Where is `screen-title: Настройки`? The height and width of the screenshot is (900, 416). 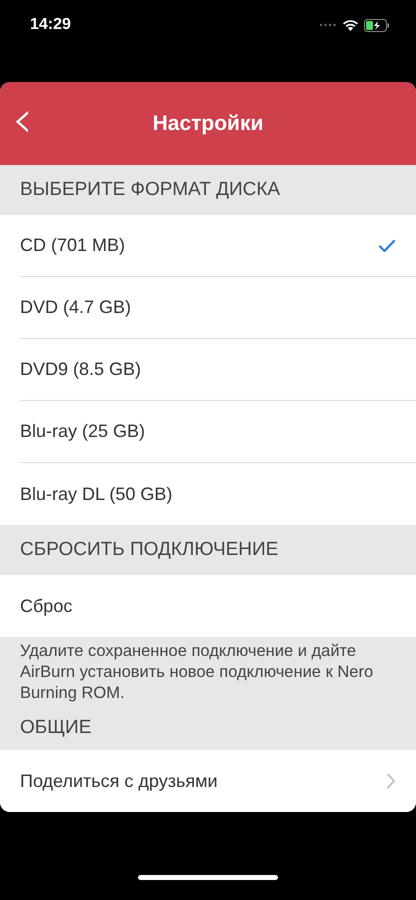
screen-title: Настройки is located at coordinates (208, 124).